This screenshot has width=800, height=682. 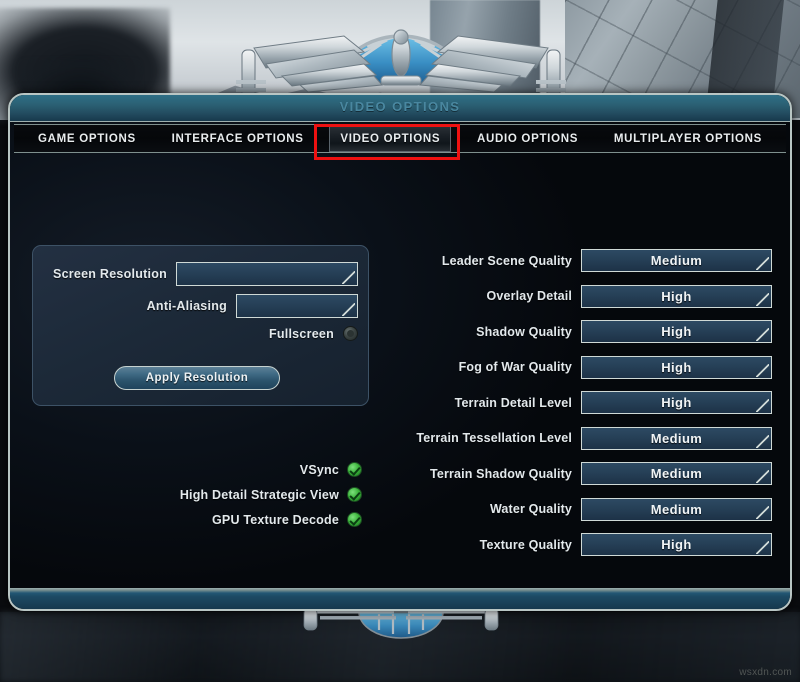 I want to click on anti-aliasing-row: Anti-Aliasing, so click(x=201, y=306).